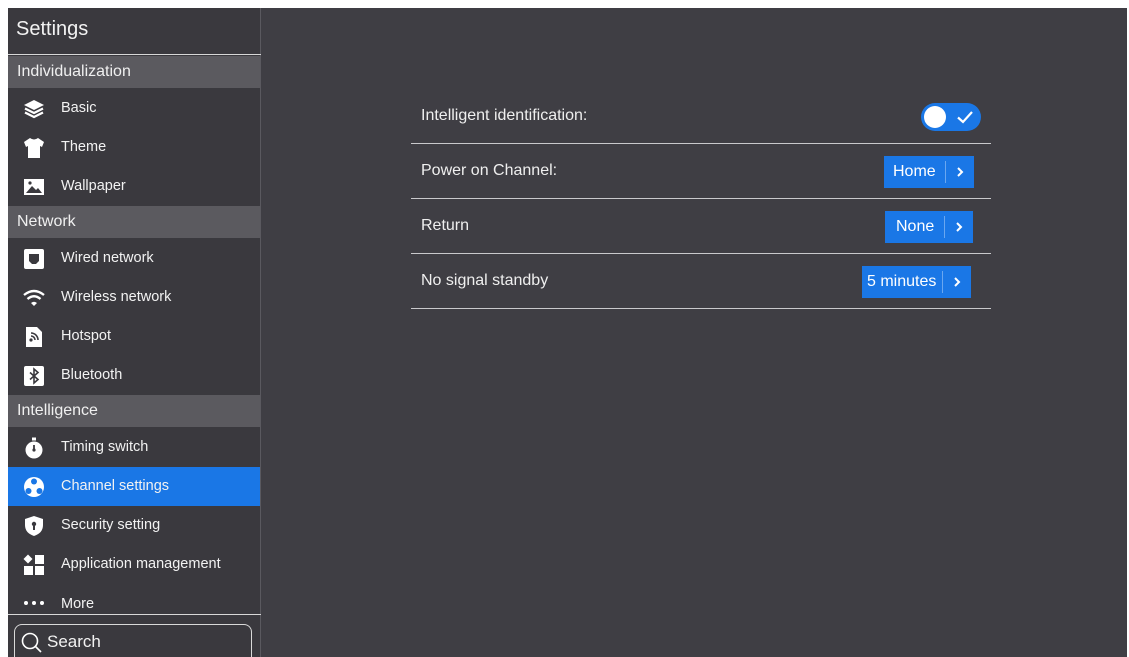 This screenshot has width=1129, height=657. I want to click on timer-icon, so click(34, 448).